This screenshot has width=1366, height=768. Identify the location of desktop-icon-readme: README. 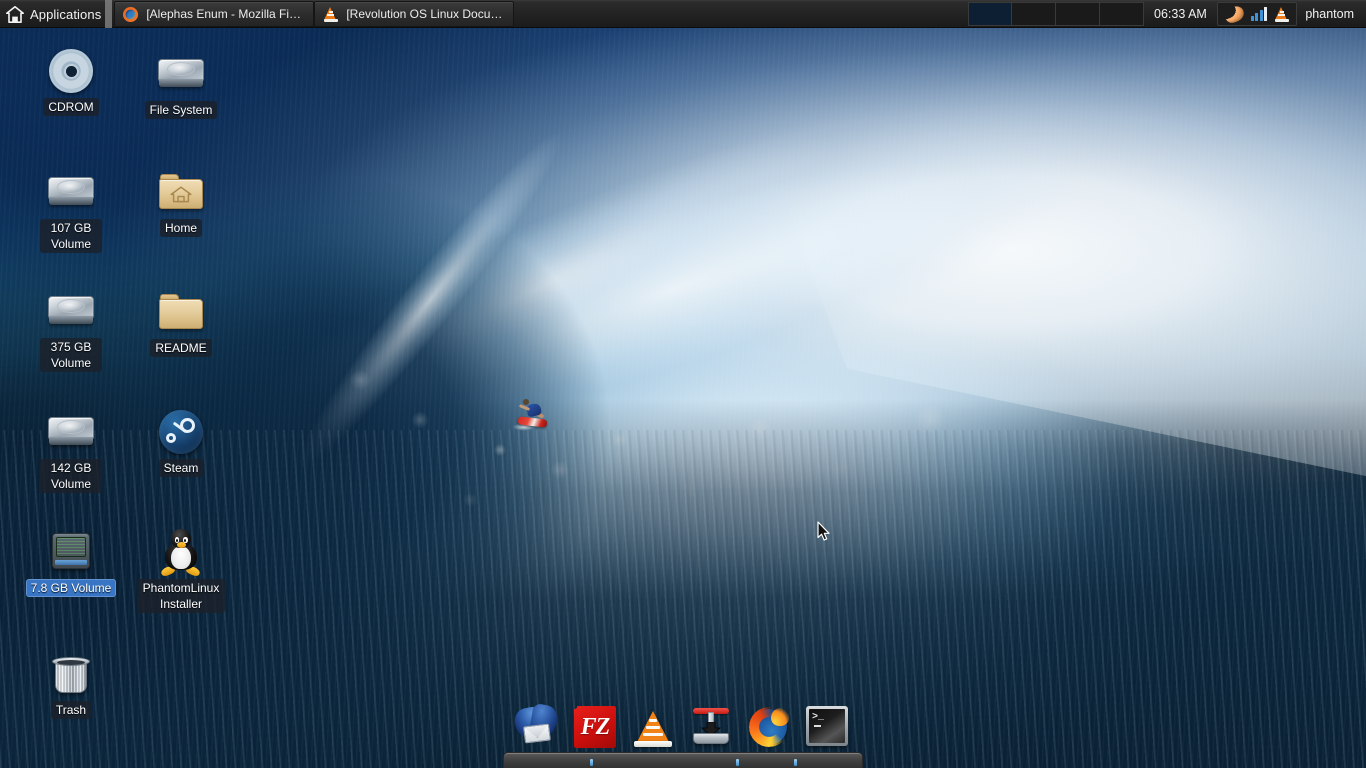
(181, 322).